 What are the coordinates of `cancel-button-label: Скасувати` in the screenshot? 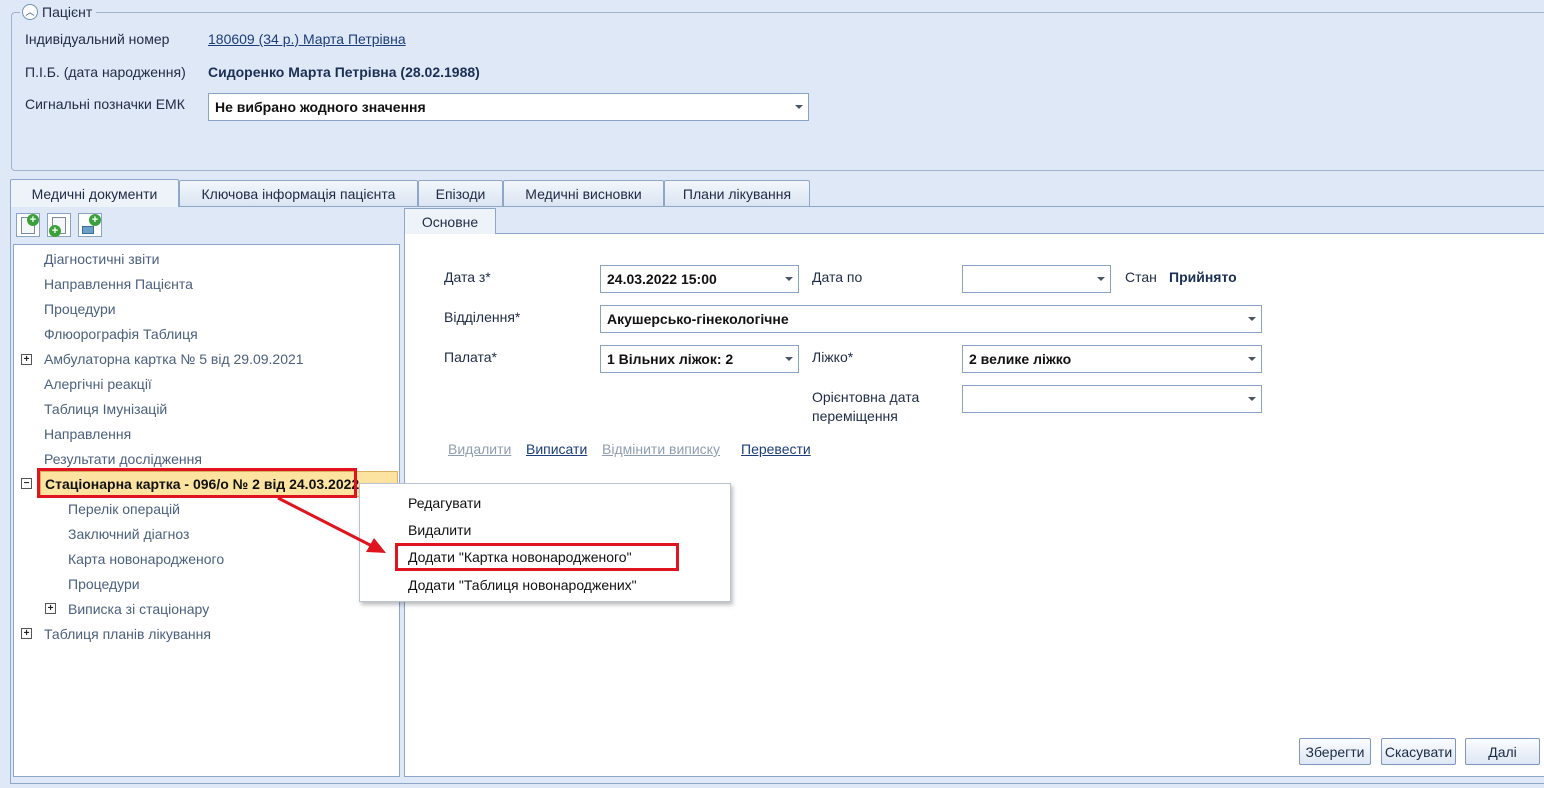 It's located at (1418, 751).